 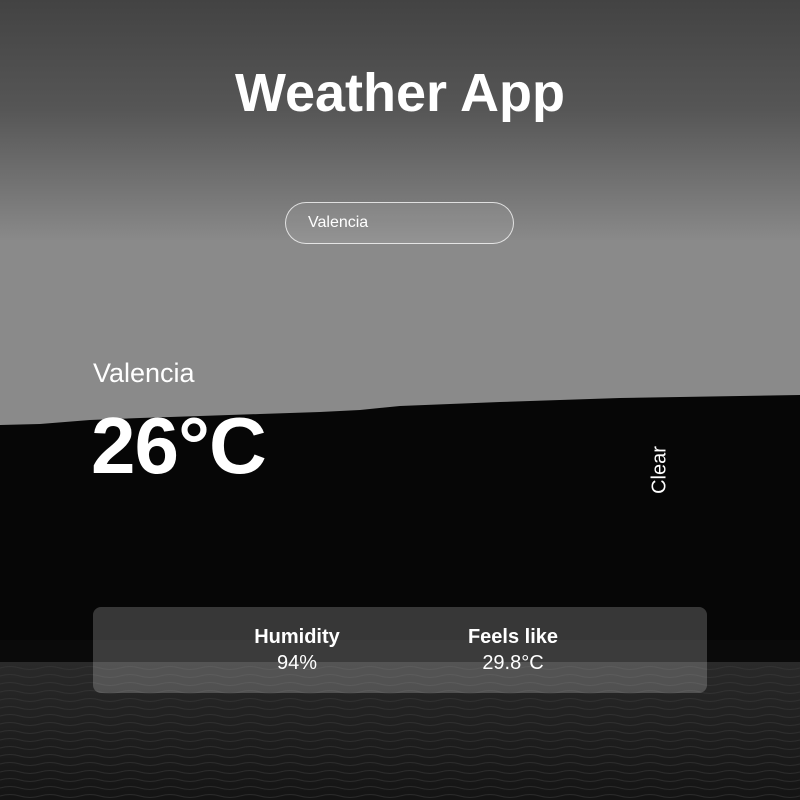 What do you see at coordinates (513, 637) in the screenshot?
I see `feels-like-label: Feels like` at bounding box center [513, 637].